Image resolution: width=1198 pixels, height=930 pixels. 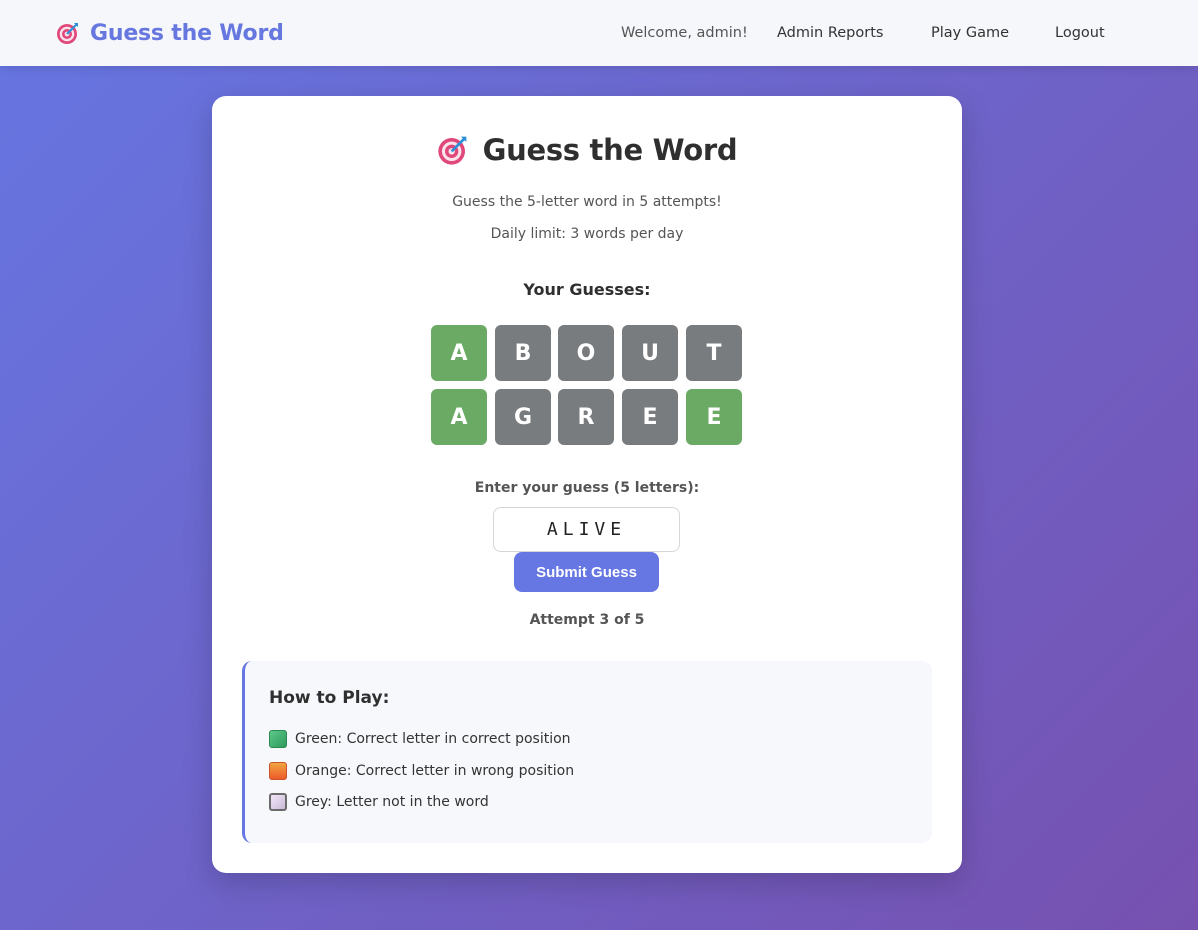 What do you see at coordinates (587, 234) in the screenshot?
I see `daily-limit-text: Daily limit: 3 words per day` at bounding box center [587, 234].